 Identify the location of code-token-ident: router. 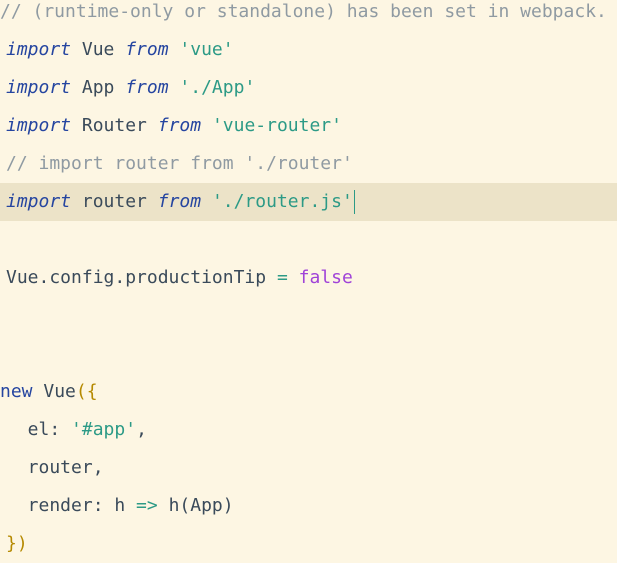
(114, 201).